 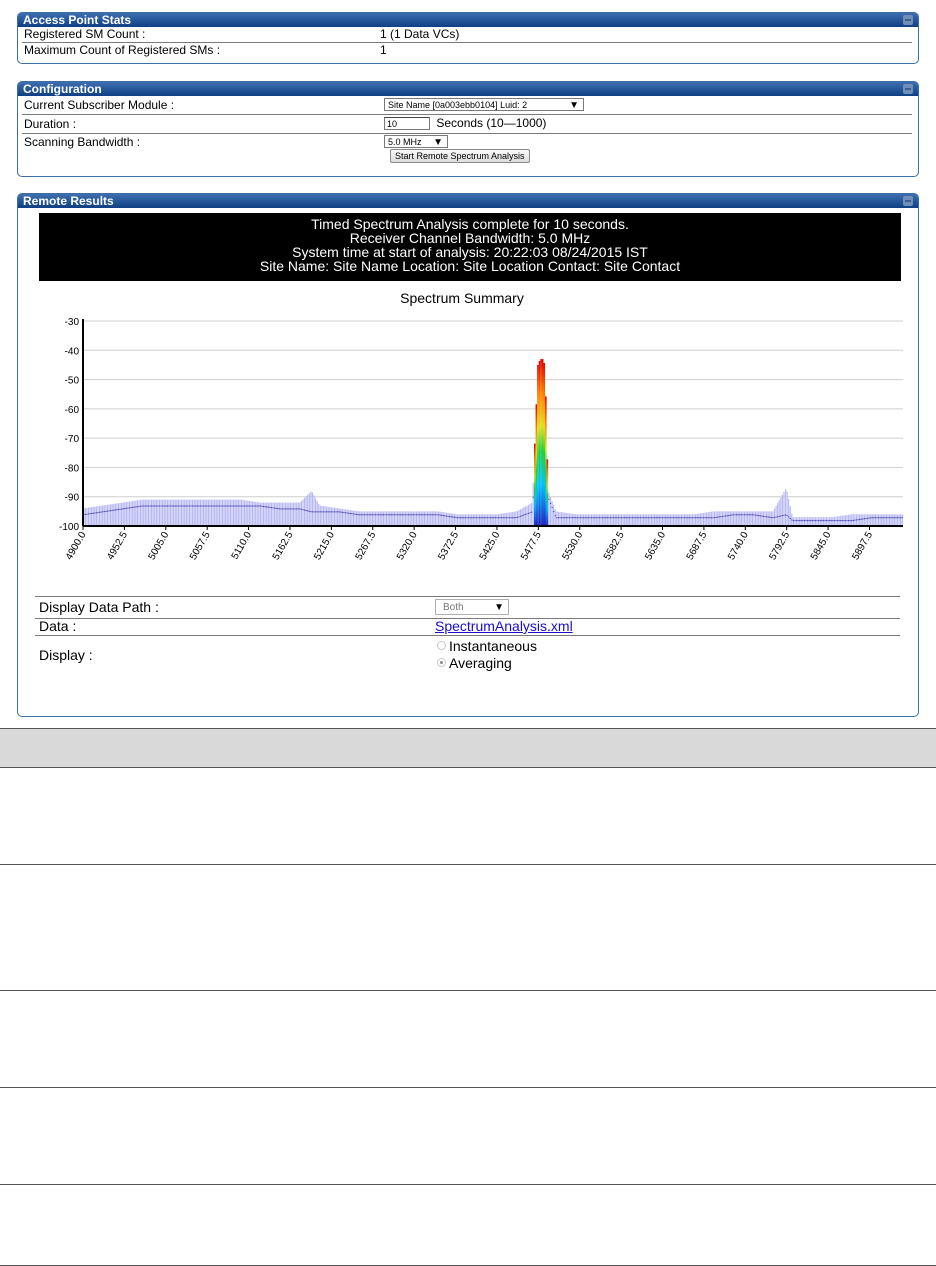 What do you see at coordinates (460, 156) in the screenshot?
I see `start-remote-spectrum-analysis-button: Start Remote Spectrum Analysis` at bounding box center [460, 156].